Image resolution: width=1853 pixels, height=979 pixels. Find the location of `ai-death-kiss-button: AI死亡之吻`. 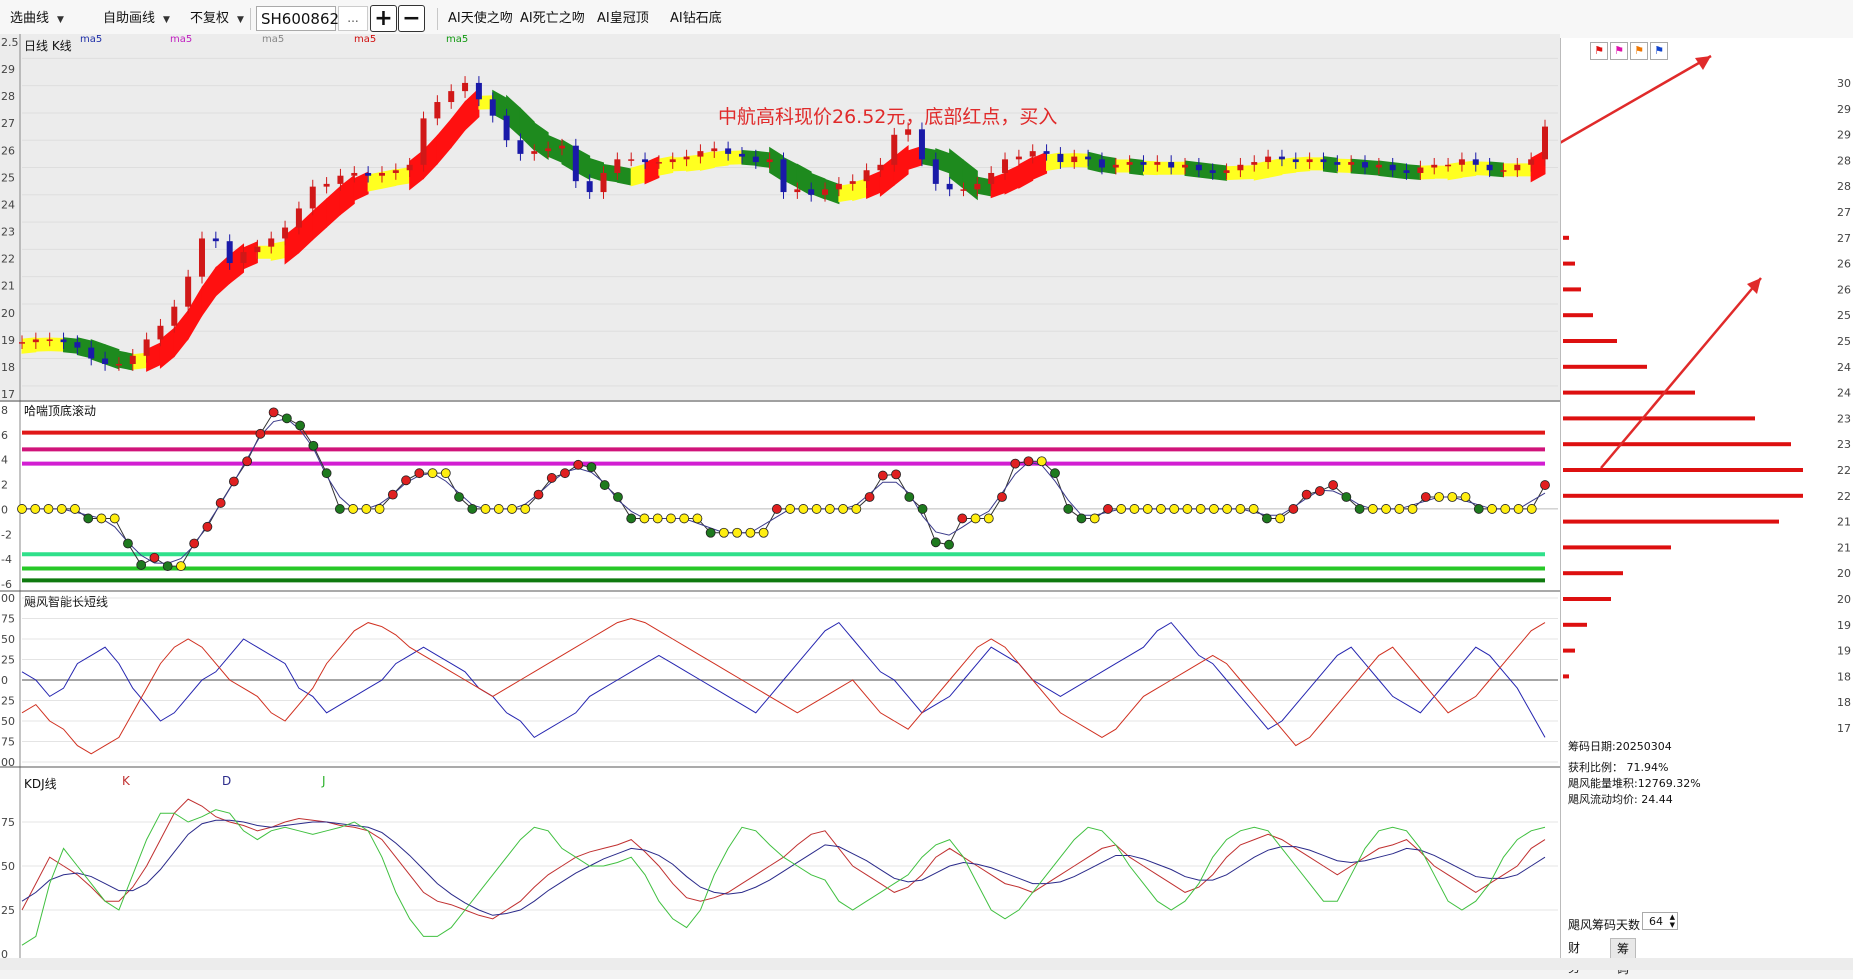

ai-death-kiss-button: AI死亡之吻 is located at coordinates (552, 19).